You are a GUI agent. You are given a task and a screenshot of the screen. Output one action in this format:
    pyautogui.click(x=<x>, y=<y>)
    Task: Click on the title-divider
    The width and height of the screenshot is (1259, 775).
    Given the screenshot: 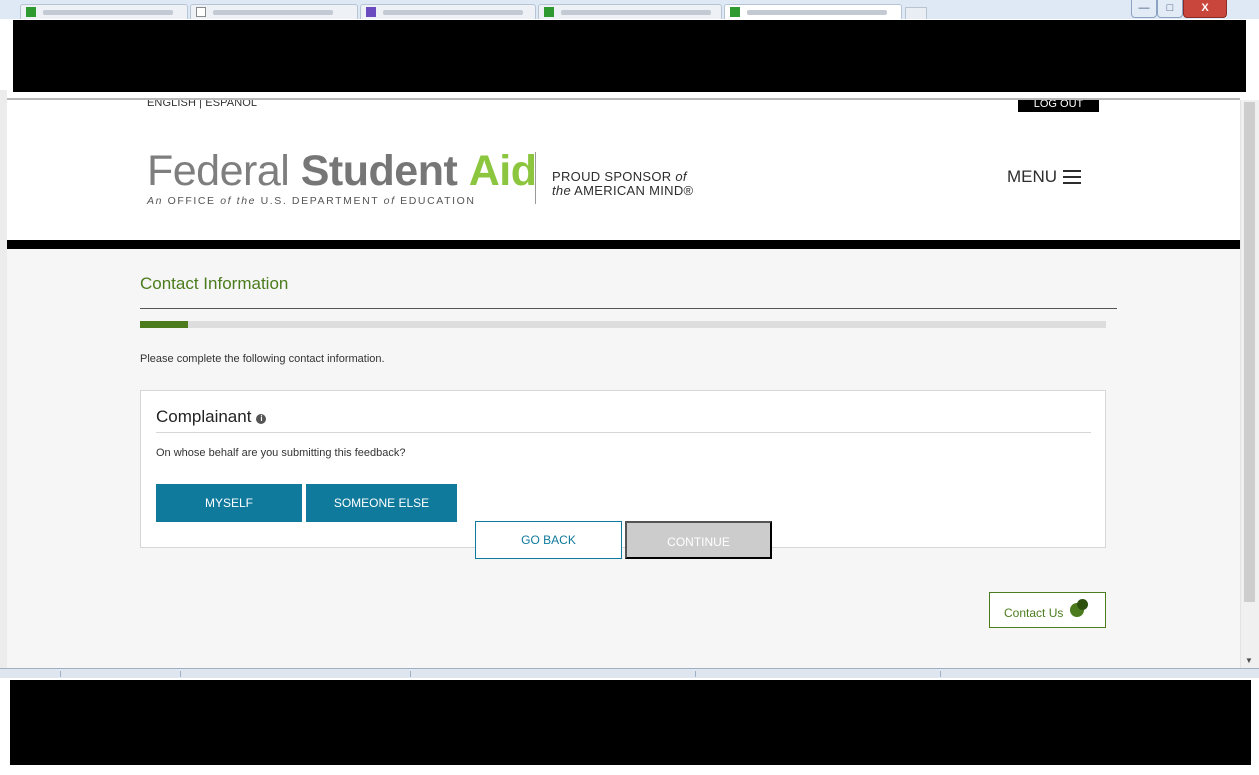 What is the action you would take?
    pyautogui.click(x=628, y=308)
    